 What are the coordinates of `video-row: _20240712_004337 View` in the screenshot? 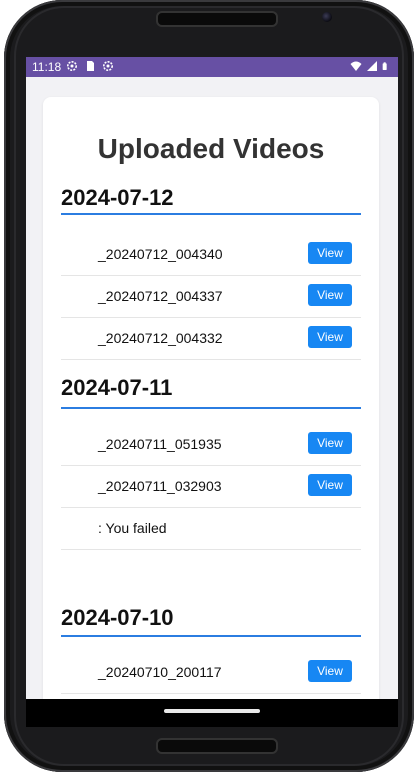 It's located at (211, 297).